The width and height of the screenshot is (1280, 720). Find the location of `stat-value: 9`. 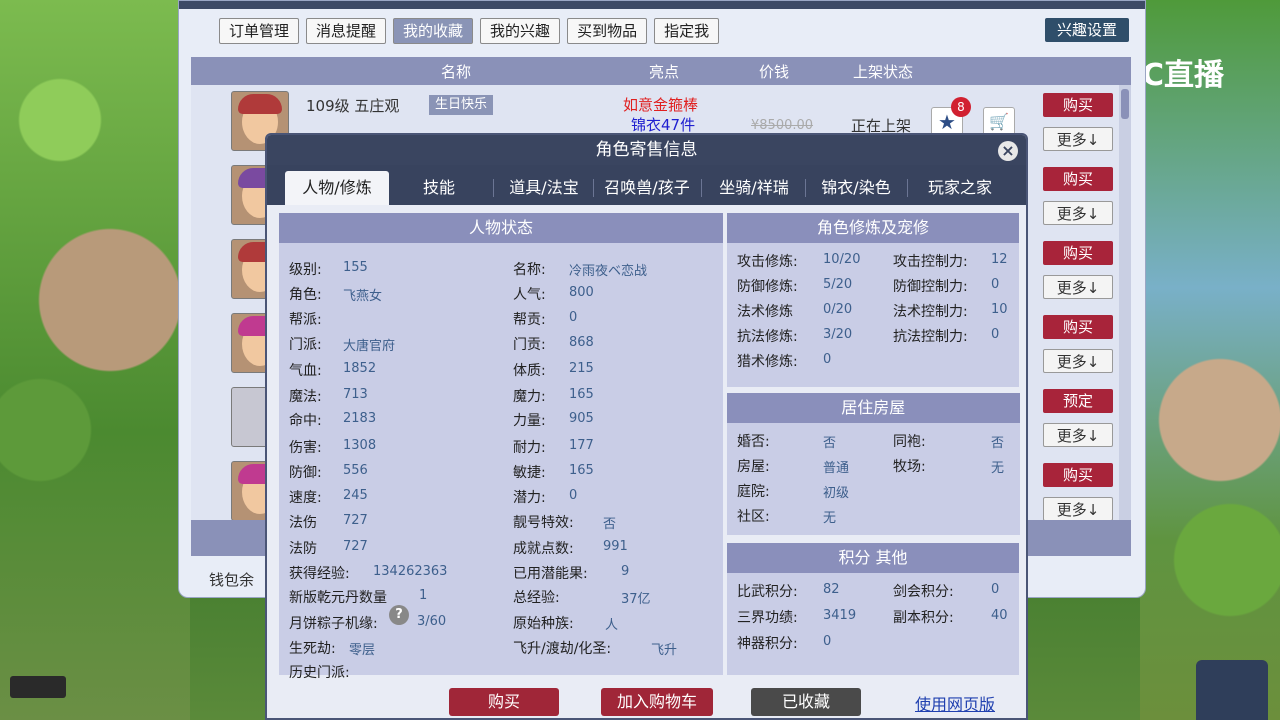

stat-value: 9 is located at coordinates (625, 571).